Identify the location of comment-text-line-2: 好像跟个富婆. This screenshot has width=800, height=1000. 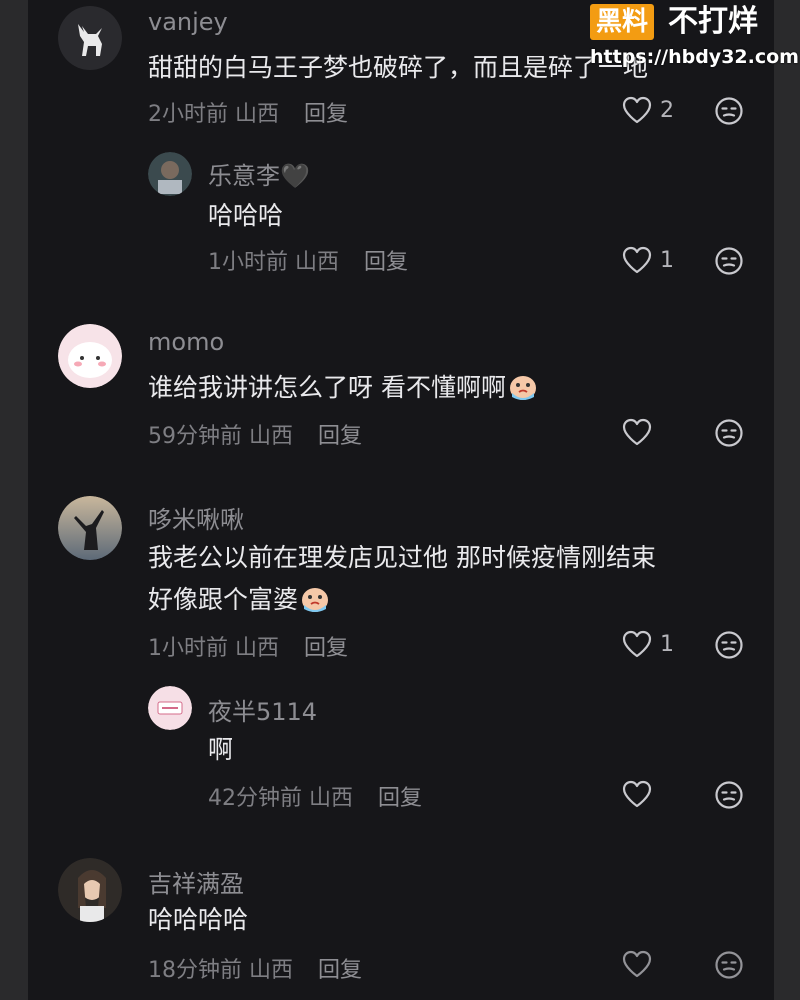
(239, 600).